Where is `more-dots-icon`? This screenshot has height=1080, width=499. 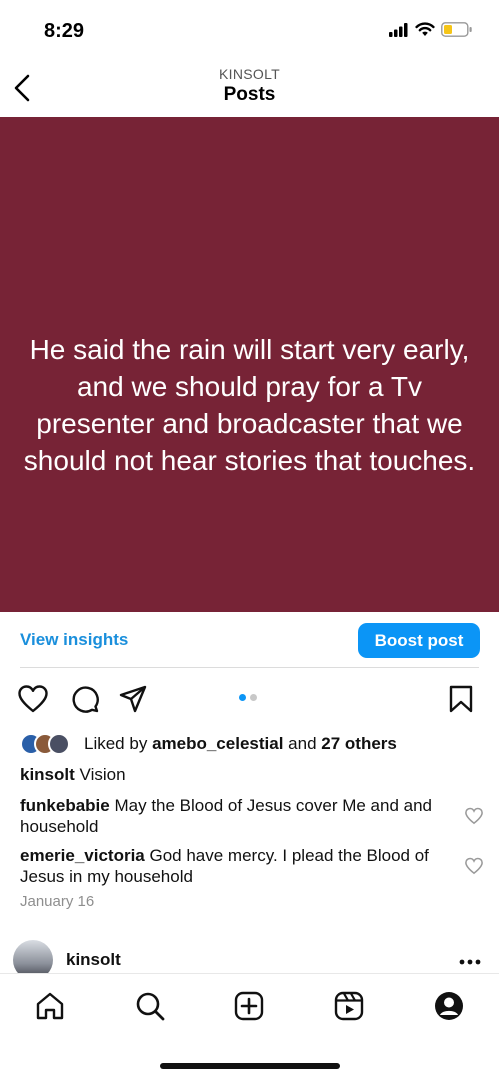
more-dots-icon is located at coordinates (470, 962).